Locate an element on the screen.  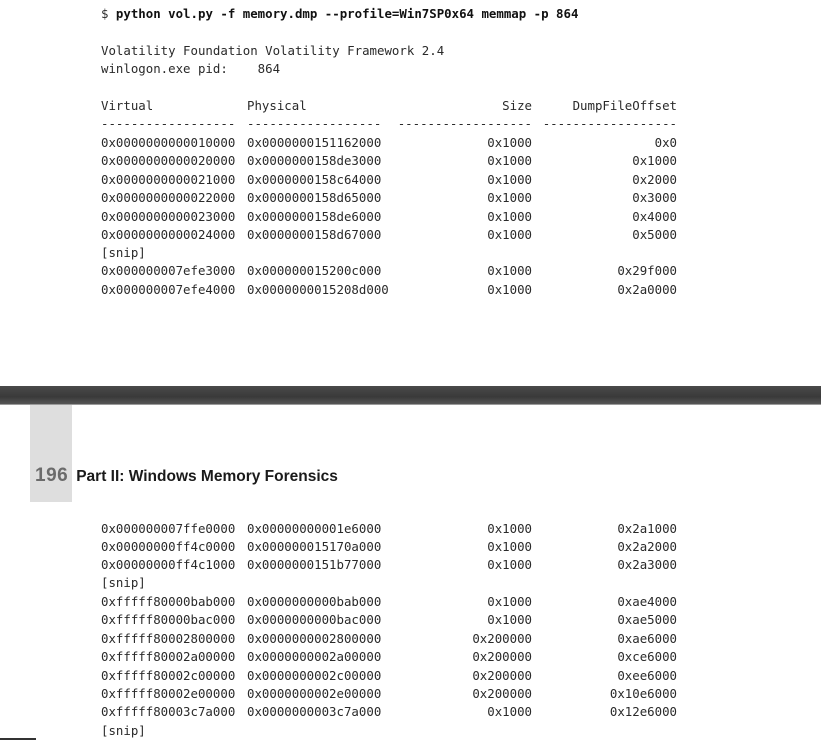
cell-dumpfileoffset: 0x29f000 is located at coordinates (647, 270).